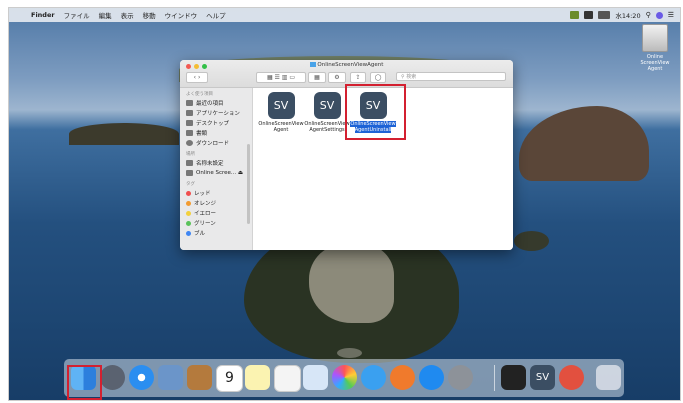  Describe the element at coordinates (655, 38) in the screenshot. I see `drive-icon` at that location.